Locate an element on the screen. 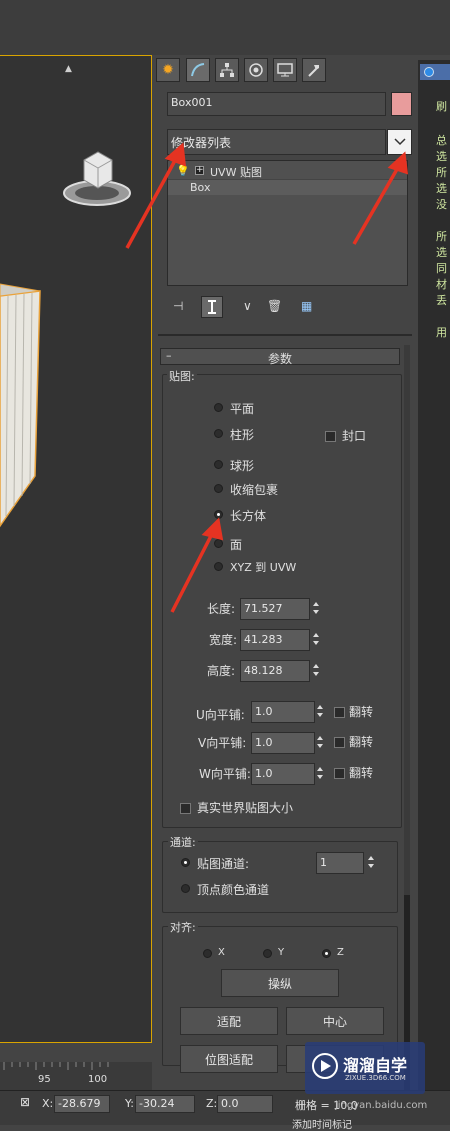 This screenshot has height=1131, width=450. map-channel-spinner is located at coordinates (372, 862).